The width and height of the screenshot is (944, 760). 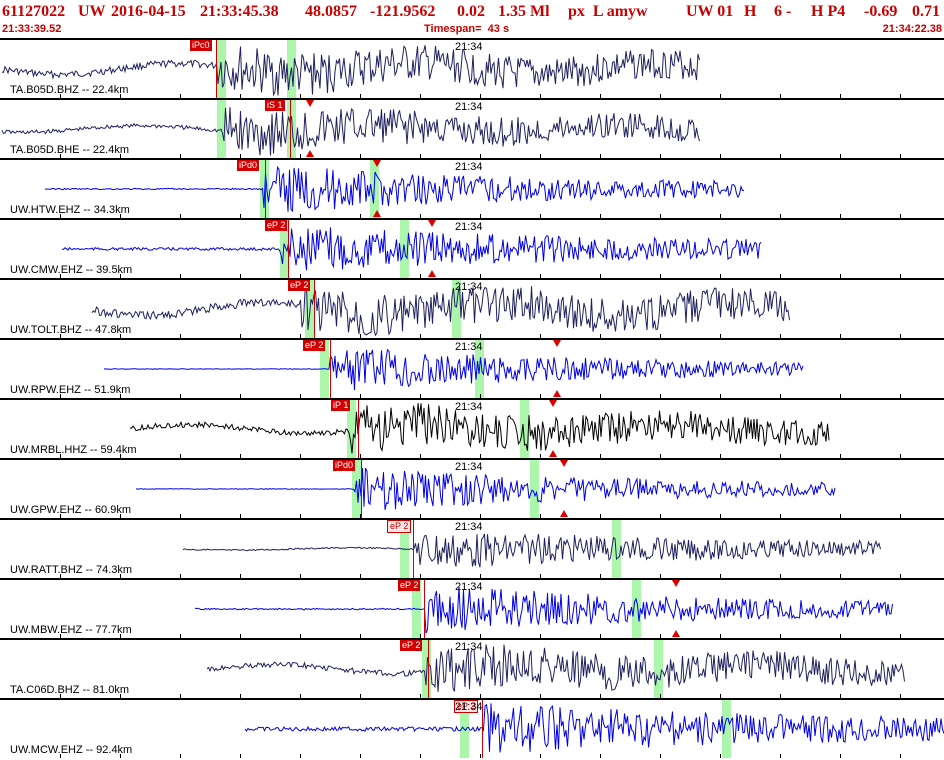 I want to click on trace-panel: eP 2 21:34 UW.RPW.EHZ -- 51.9km, so click(x=472, y=368).